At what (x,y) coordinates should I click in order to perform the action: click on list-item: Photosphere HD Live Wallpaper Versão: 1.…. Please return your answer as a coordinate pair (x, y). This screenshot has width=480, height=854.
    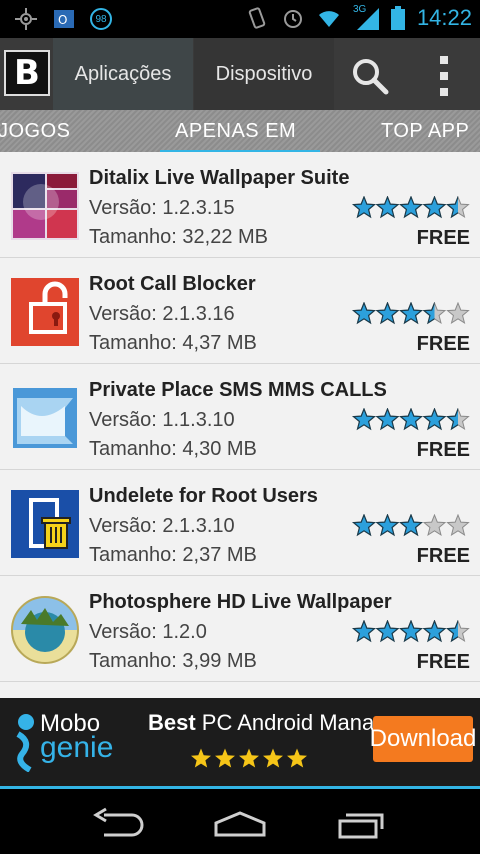
    Looking at the image, I should click on (240, 629).